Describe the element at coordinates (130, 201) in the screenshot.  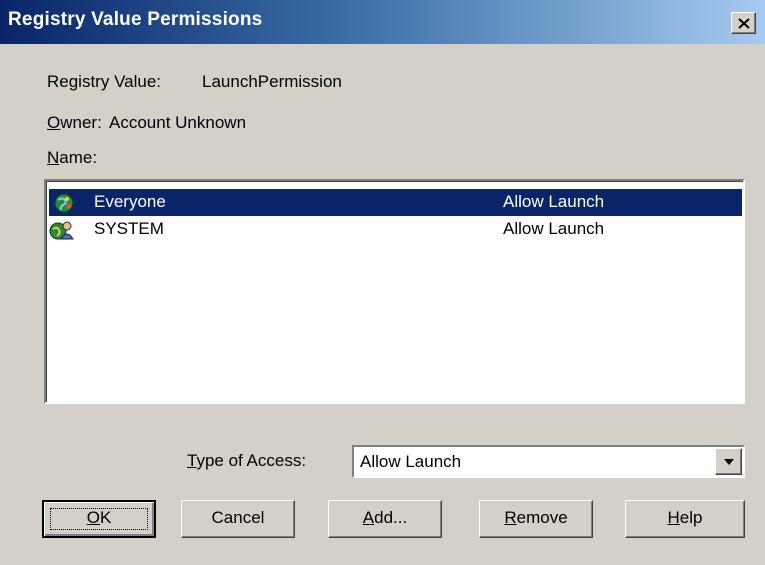
I see `list-item-name: Everyone` at that location.